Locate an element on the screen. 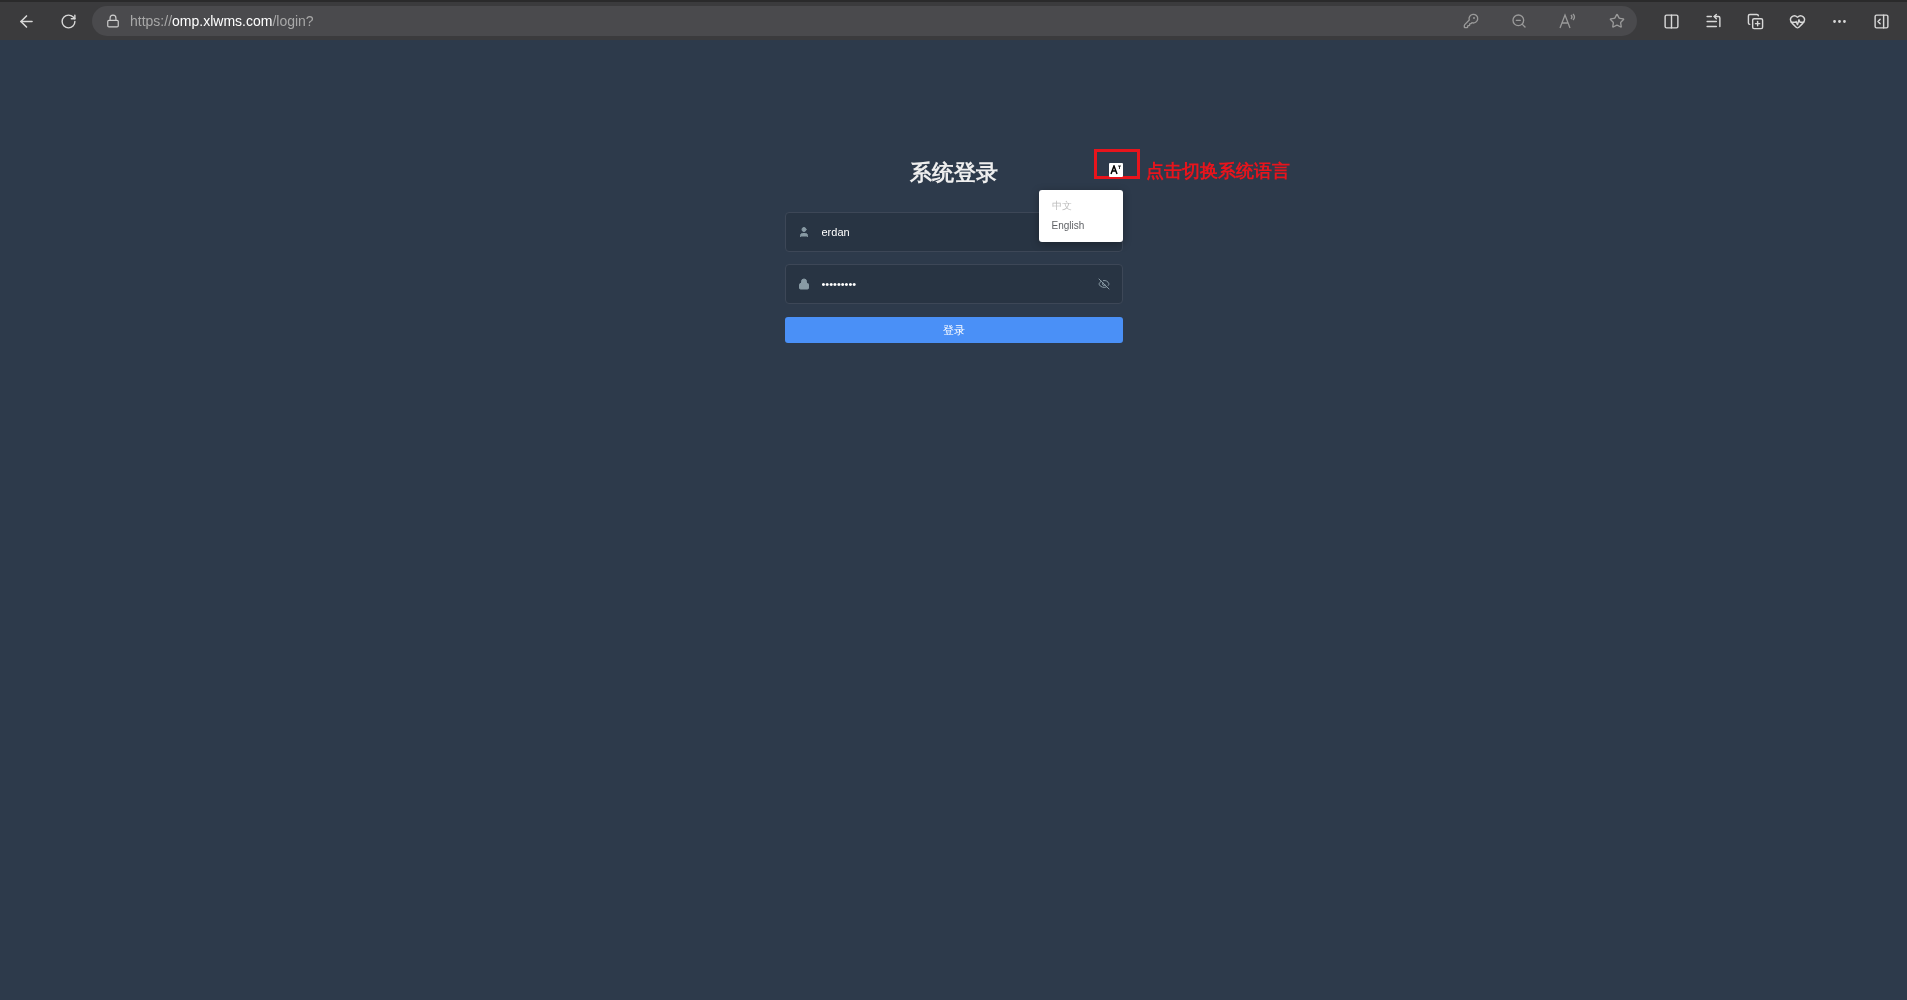 Image resolution: width=1907 pixels, height=1000 pixels. url-text: https://omp.xlwms.com/login? is located at coordinates (222, 21).